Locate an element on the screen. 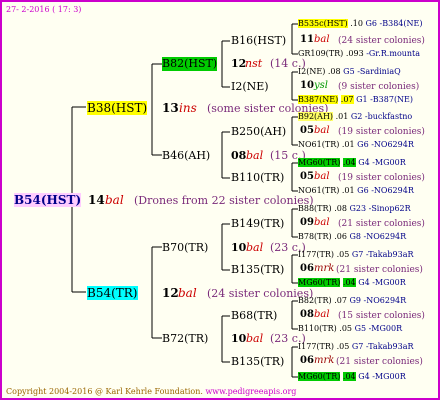 The height and width of the screenshot is (400, 440). gen3-b135a-type: mrk is located at coordinates (324, 268).